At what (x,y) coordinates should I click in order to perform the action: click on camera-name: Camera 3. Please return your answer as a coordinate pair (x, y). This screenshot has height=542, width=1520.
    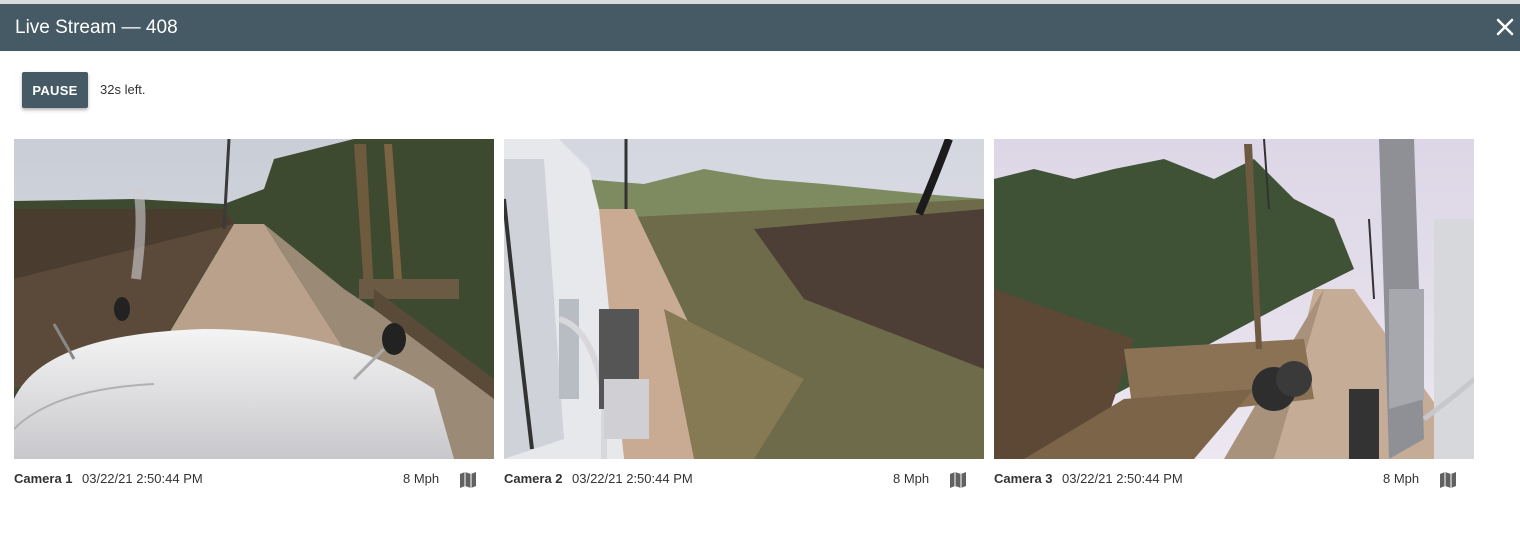
    Looking at the image, I should click on (1023, 478).